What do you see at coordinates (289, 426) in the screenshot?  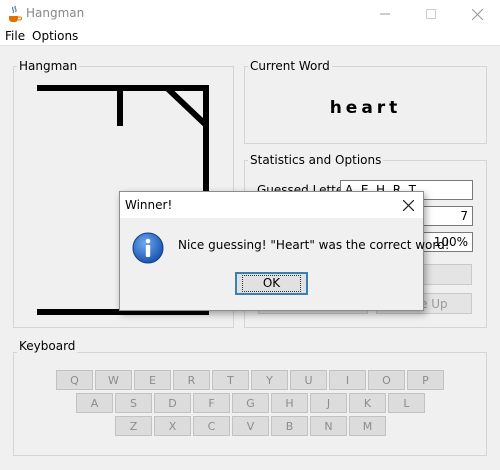 I see `key-b: B` at bounding box center [289, 426].